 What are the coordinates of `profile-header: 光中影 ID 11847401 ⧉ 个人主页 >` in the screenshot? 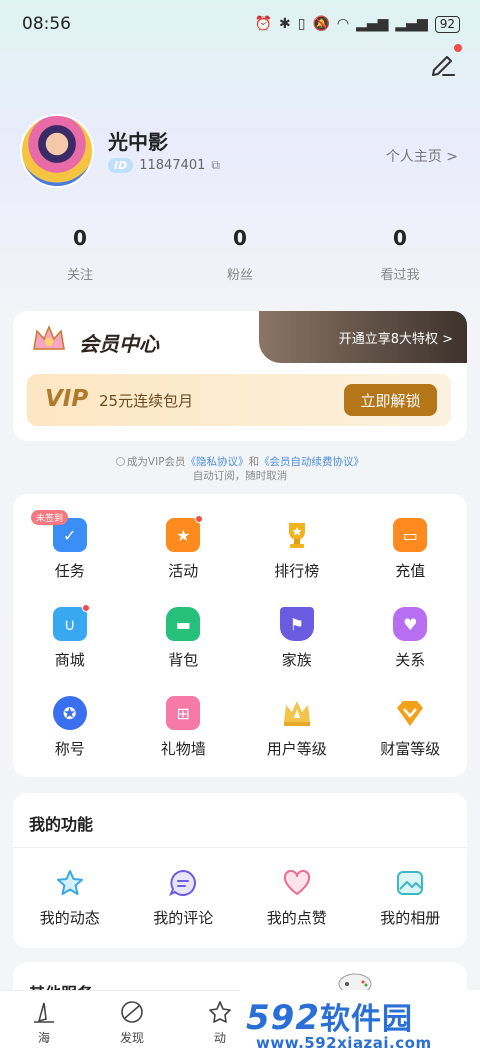 It's located at (240, 152).